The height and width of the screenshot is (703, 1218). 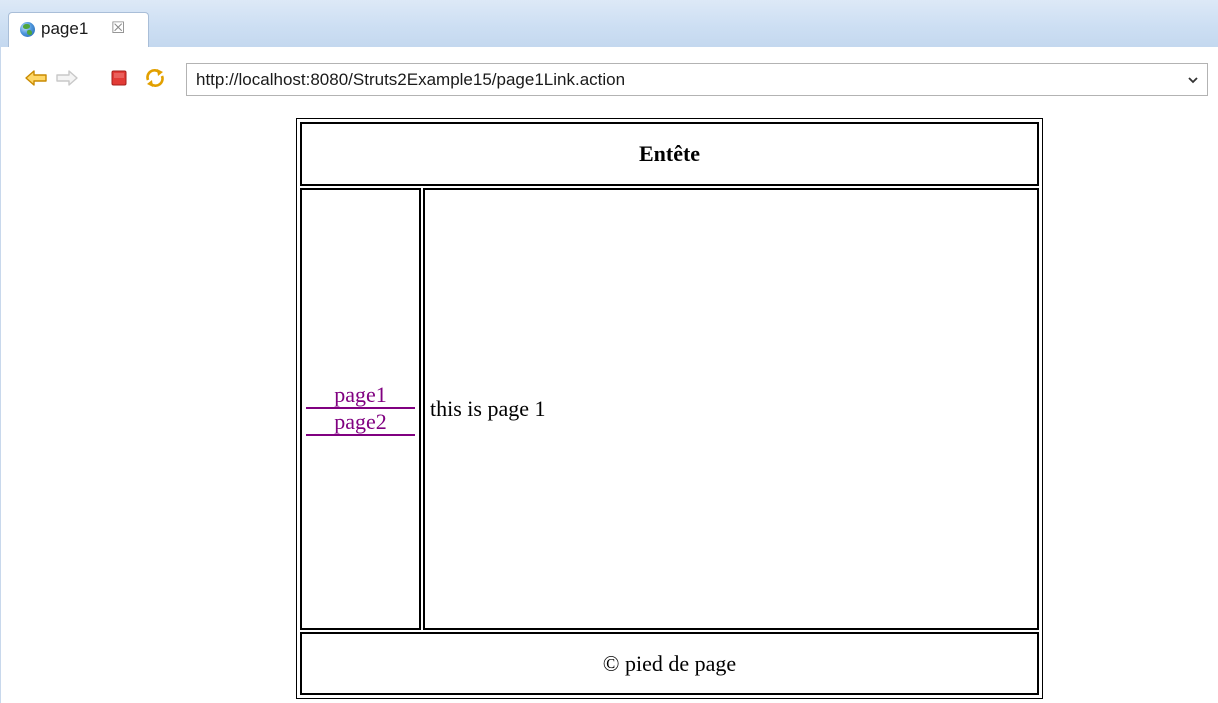 I want to click on header-cell: Entête, so click(x=669, y=154).